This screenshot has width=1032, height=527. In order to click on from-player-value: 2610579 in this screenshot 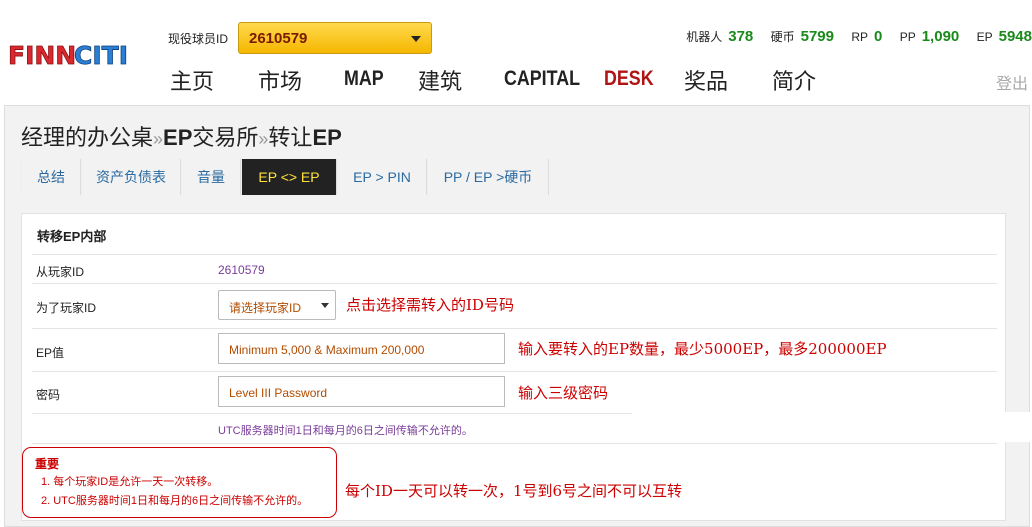, I will do `click(241, 270)`.